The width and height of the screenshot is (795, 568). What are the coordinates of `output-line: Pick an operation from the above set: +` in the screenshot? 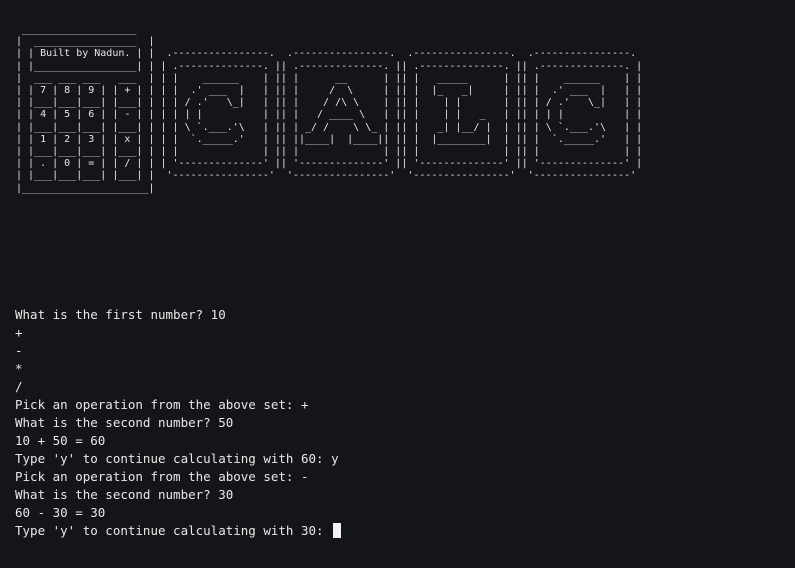 It's located at (162, 404).